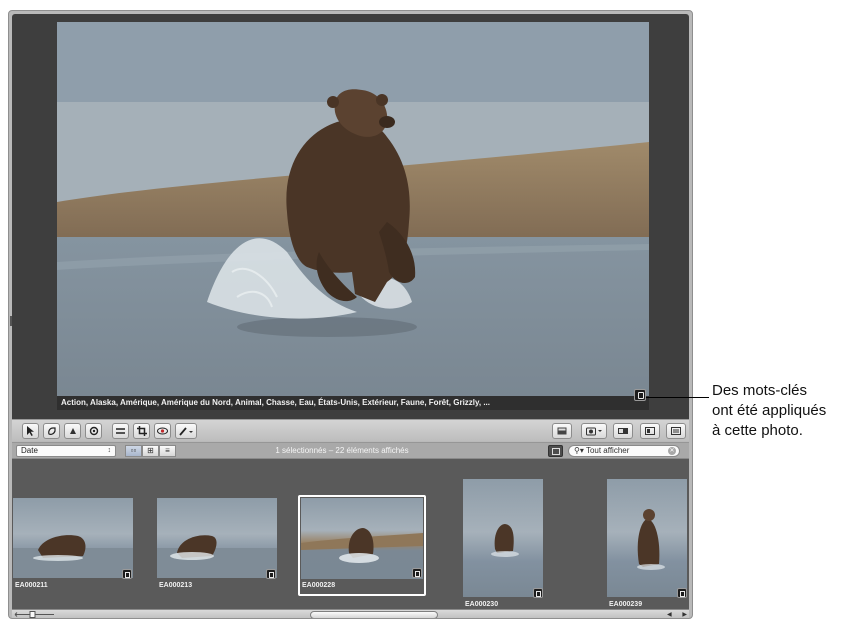 This screenshot has height=619, width=859. I want to click on search-scope-icon, so click(555, 451).